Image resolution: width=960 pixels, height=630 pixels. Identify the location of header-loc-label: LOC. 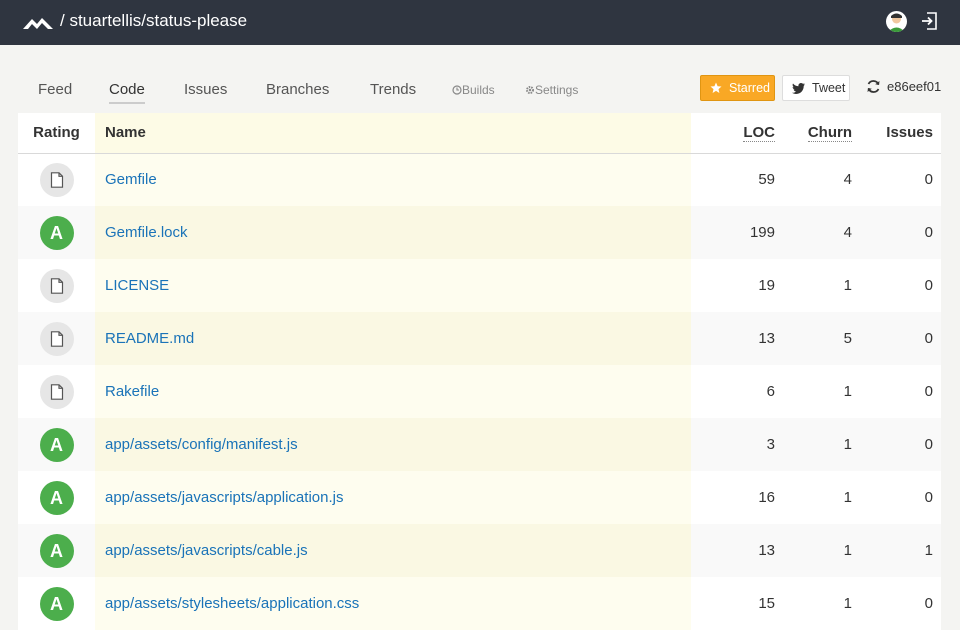
(759, 133).